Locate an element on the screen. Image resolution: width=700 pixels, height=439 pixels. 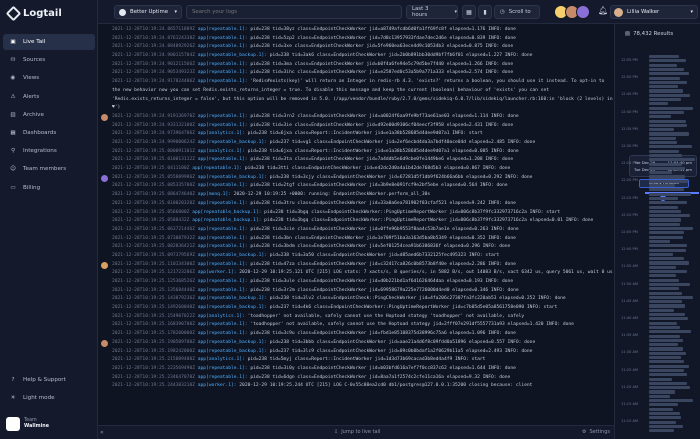
collapse-sidebar-icon: « is located at coordinates (102, 432).